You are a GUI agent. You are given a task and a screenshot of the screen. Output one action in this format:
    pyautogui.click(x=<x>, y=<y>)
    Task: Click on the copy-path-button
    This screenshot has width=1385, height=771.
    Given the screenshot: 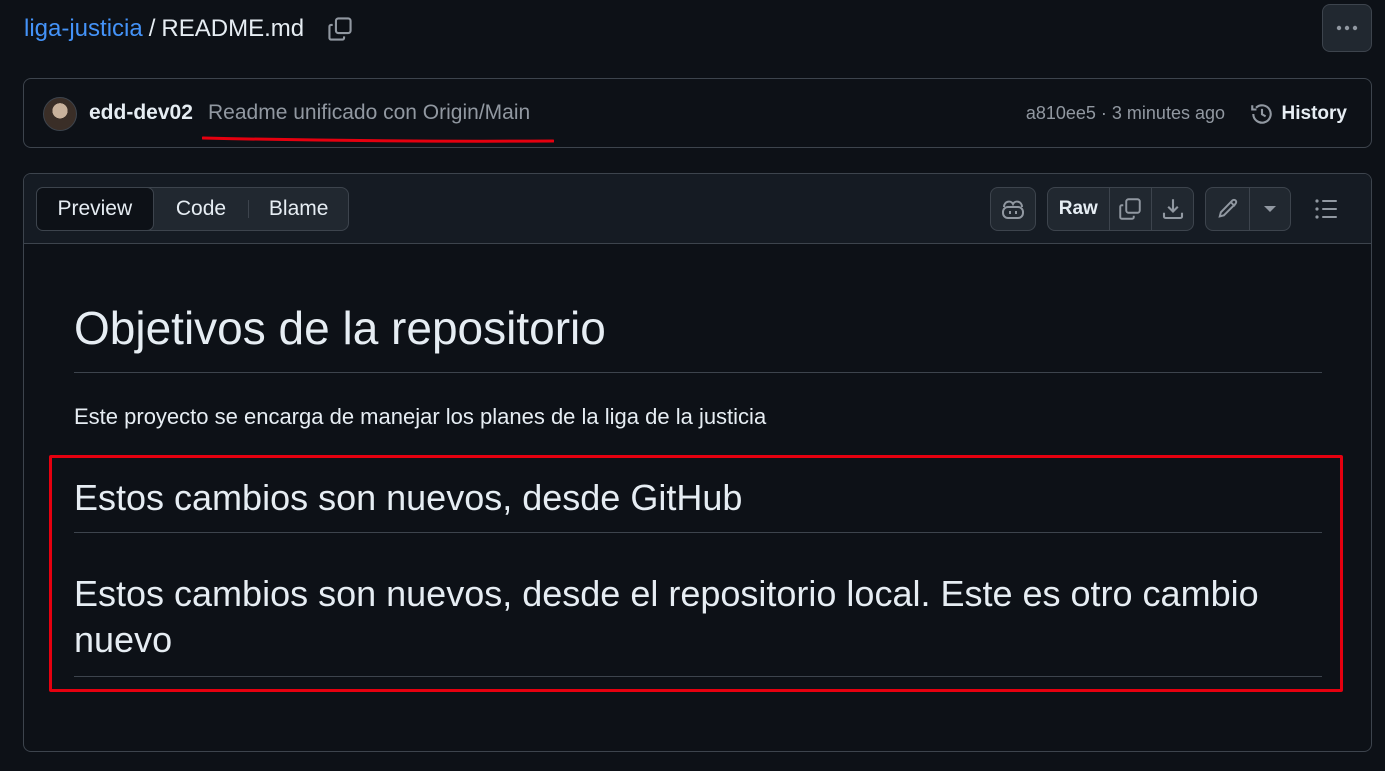 What is the action you would take?
    pyautogui.click(x=340, y=29)
    